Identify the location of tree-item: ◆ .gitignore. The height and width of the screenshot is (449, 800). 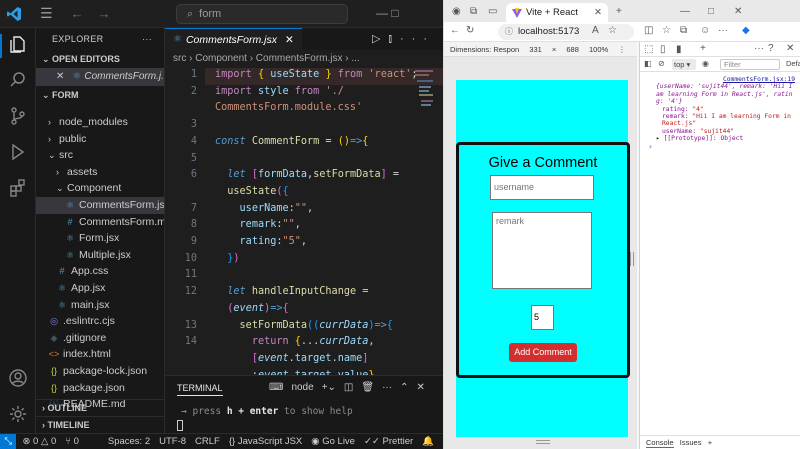
(100, 338).